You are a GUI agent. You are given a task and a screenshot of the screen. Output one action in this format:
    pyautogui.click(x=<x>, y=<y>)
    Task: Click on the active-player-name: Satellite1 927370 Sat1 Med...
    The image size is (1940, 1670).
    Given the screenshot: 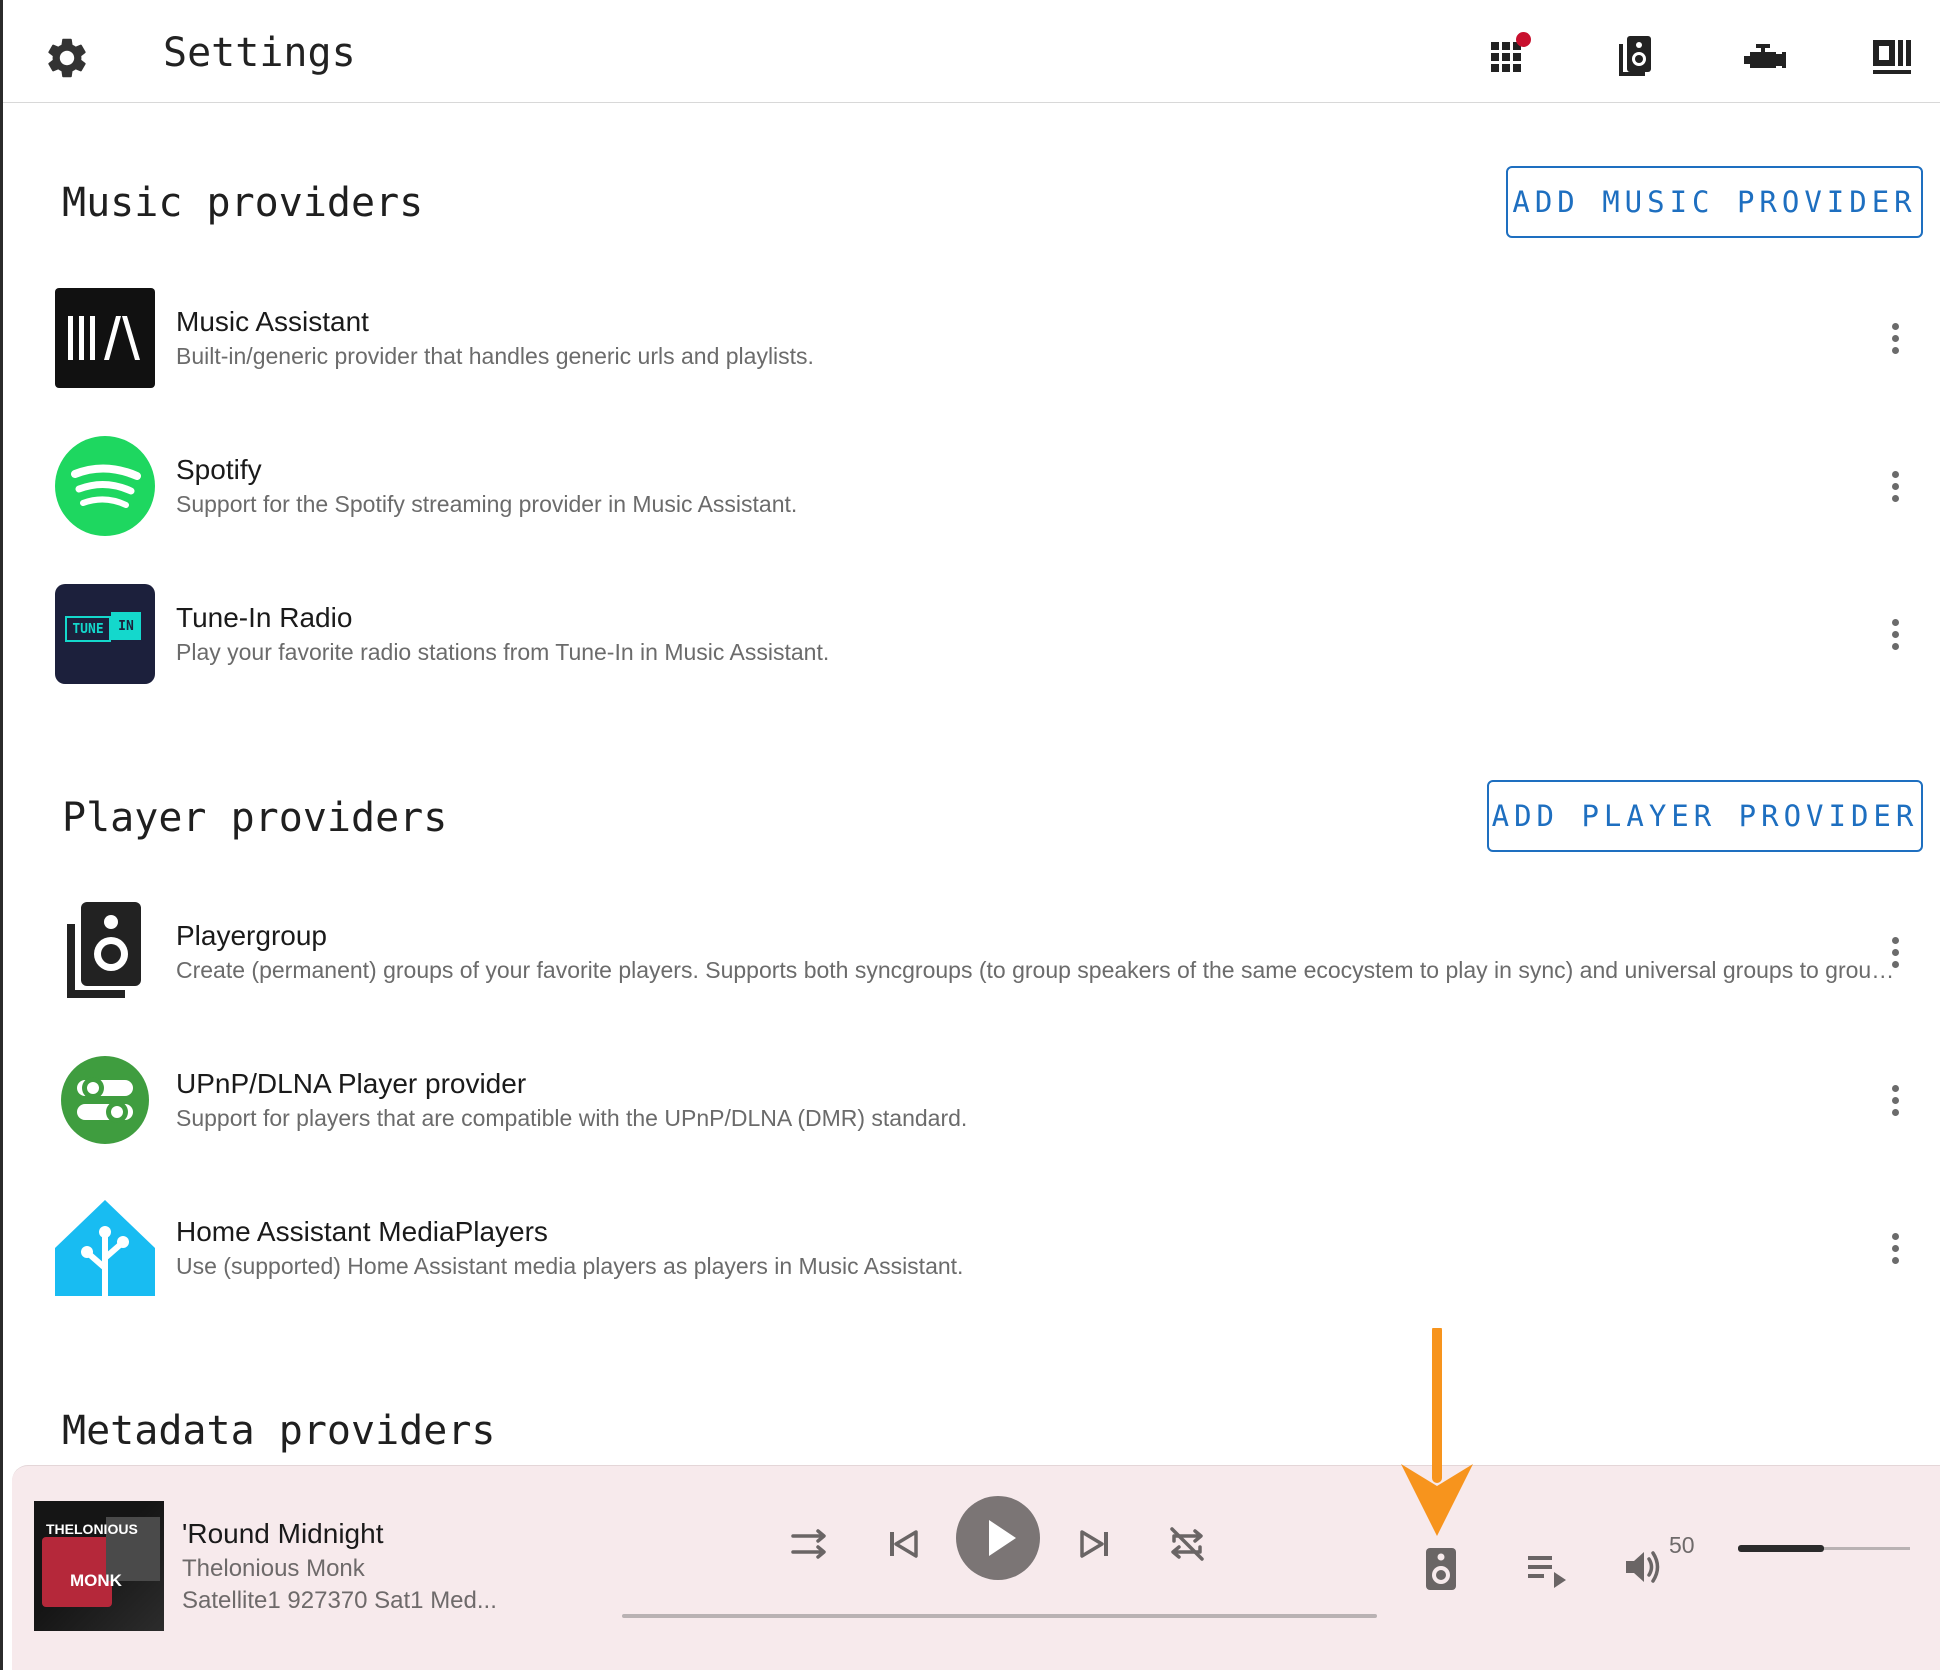 What is the action you would take?
    pyautogui.click(x=339, y=1601)
    